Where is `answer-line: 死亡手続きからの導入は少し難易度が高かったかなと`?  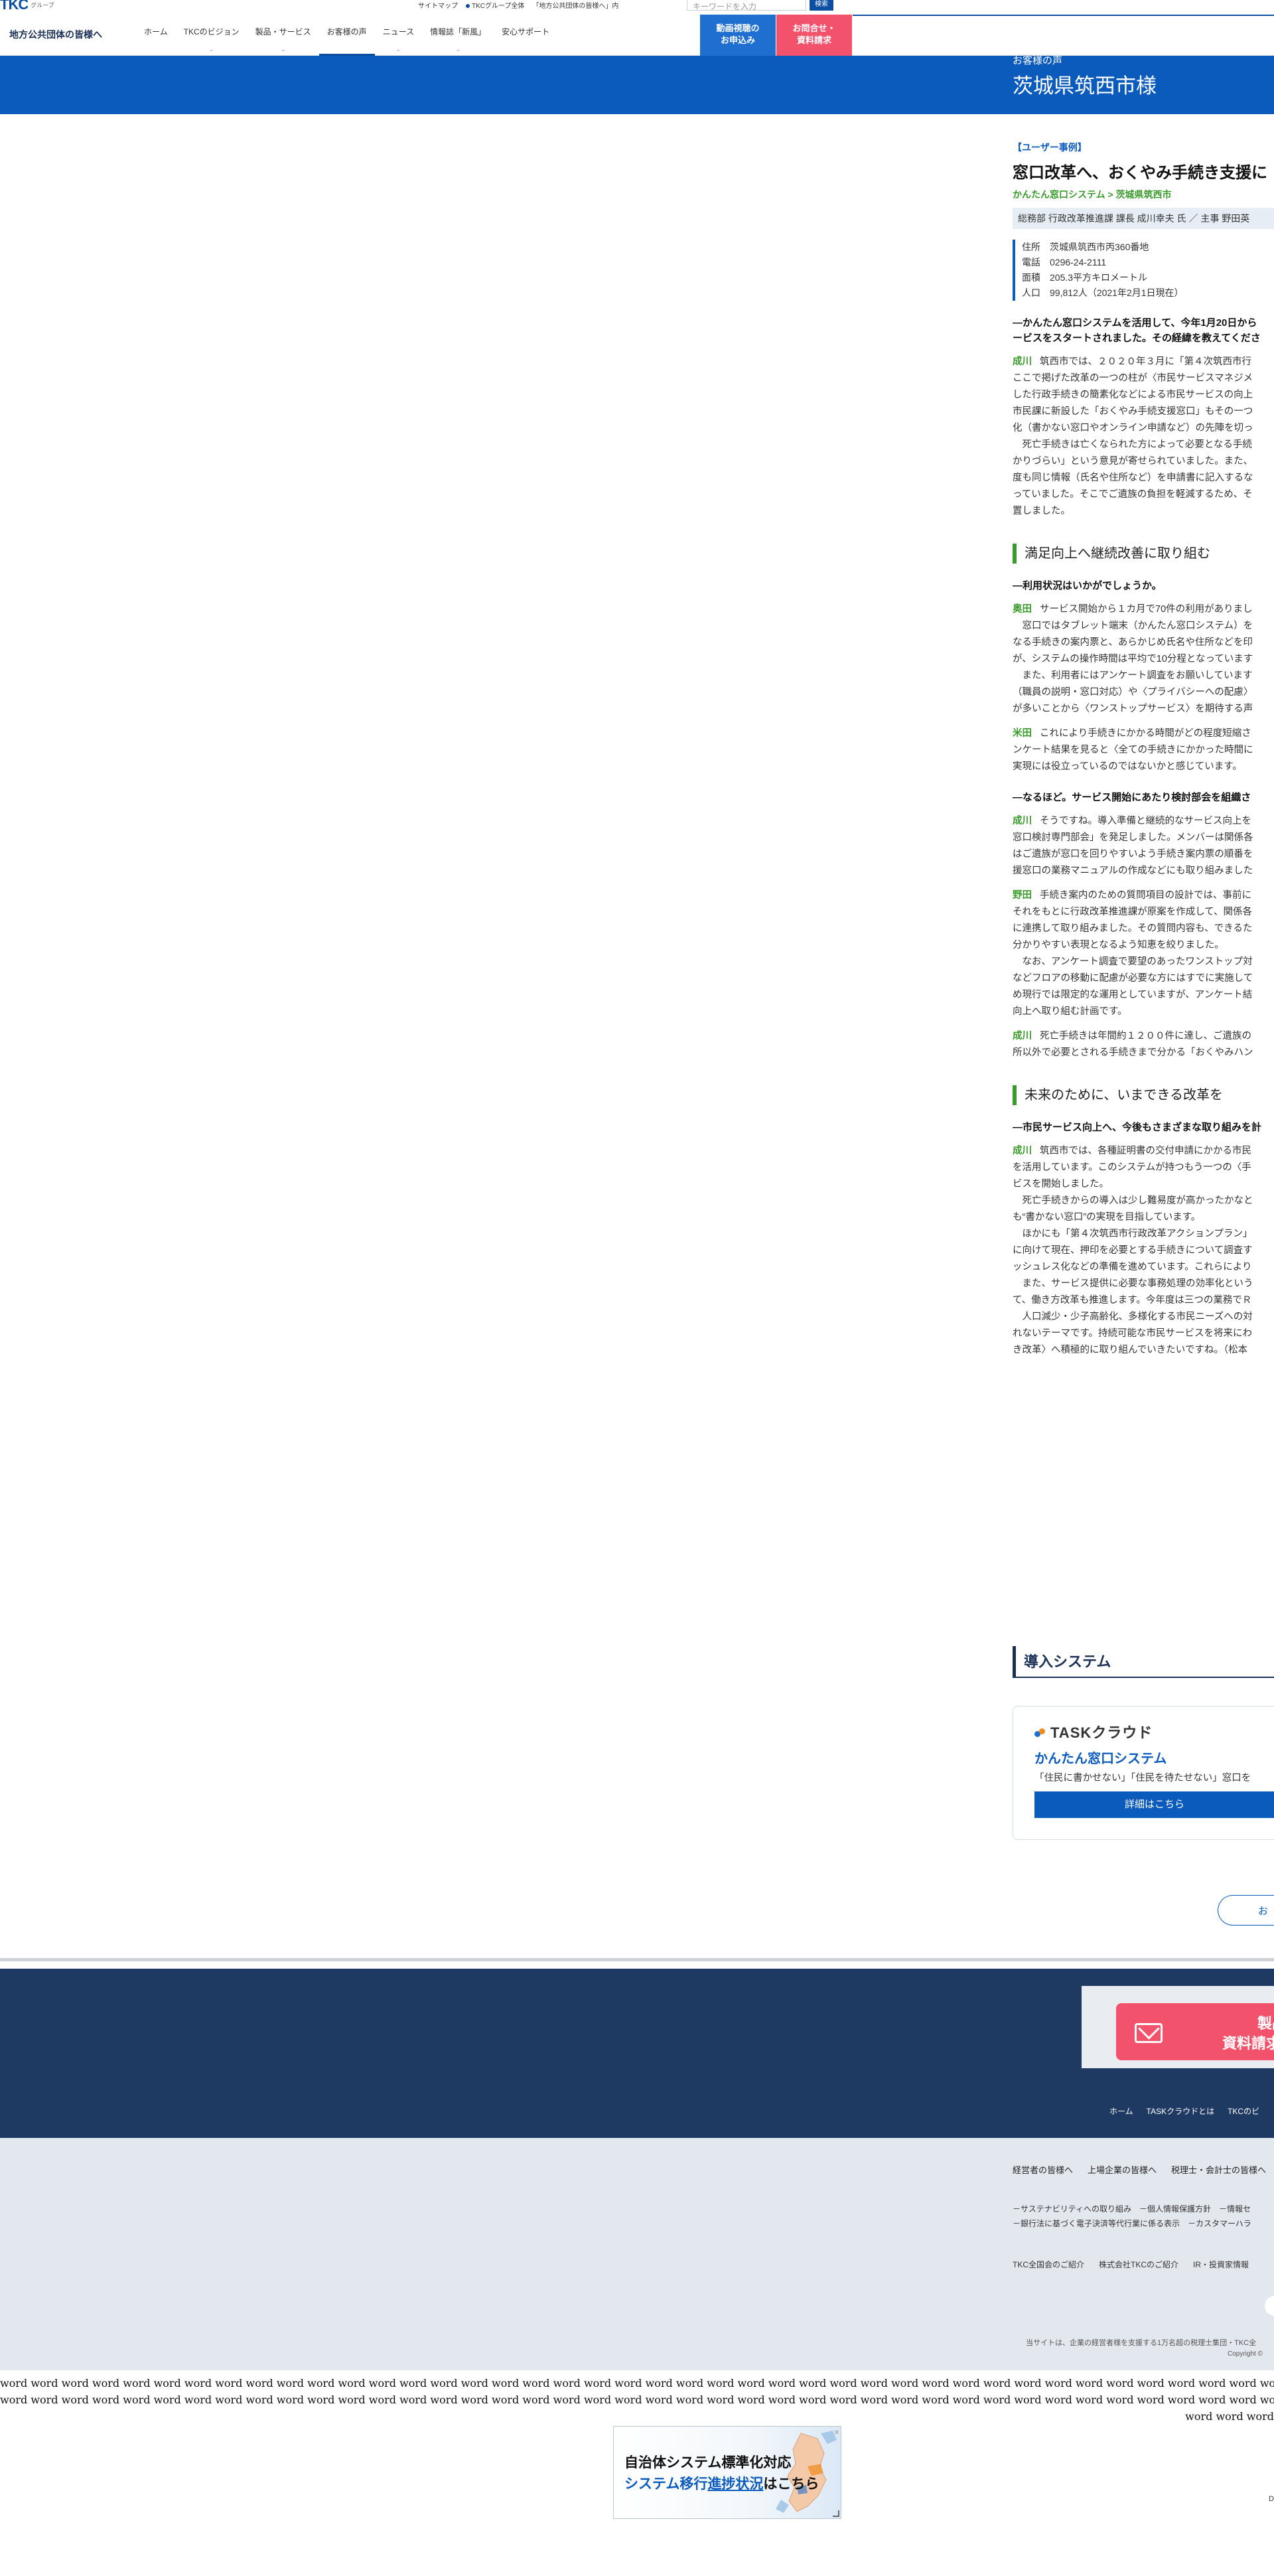
answer-line: 死亡手続きからの導入は少し難易度が高かったかなと is located at coordinates (1143, 1201).